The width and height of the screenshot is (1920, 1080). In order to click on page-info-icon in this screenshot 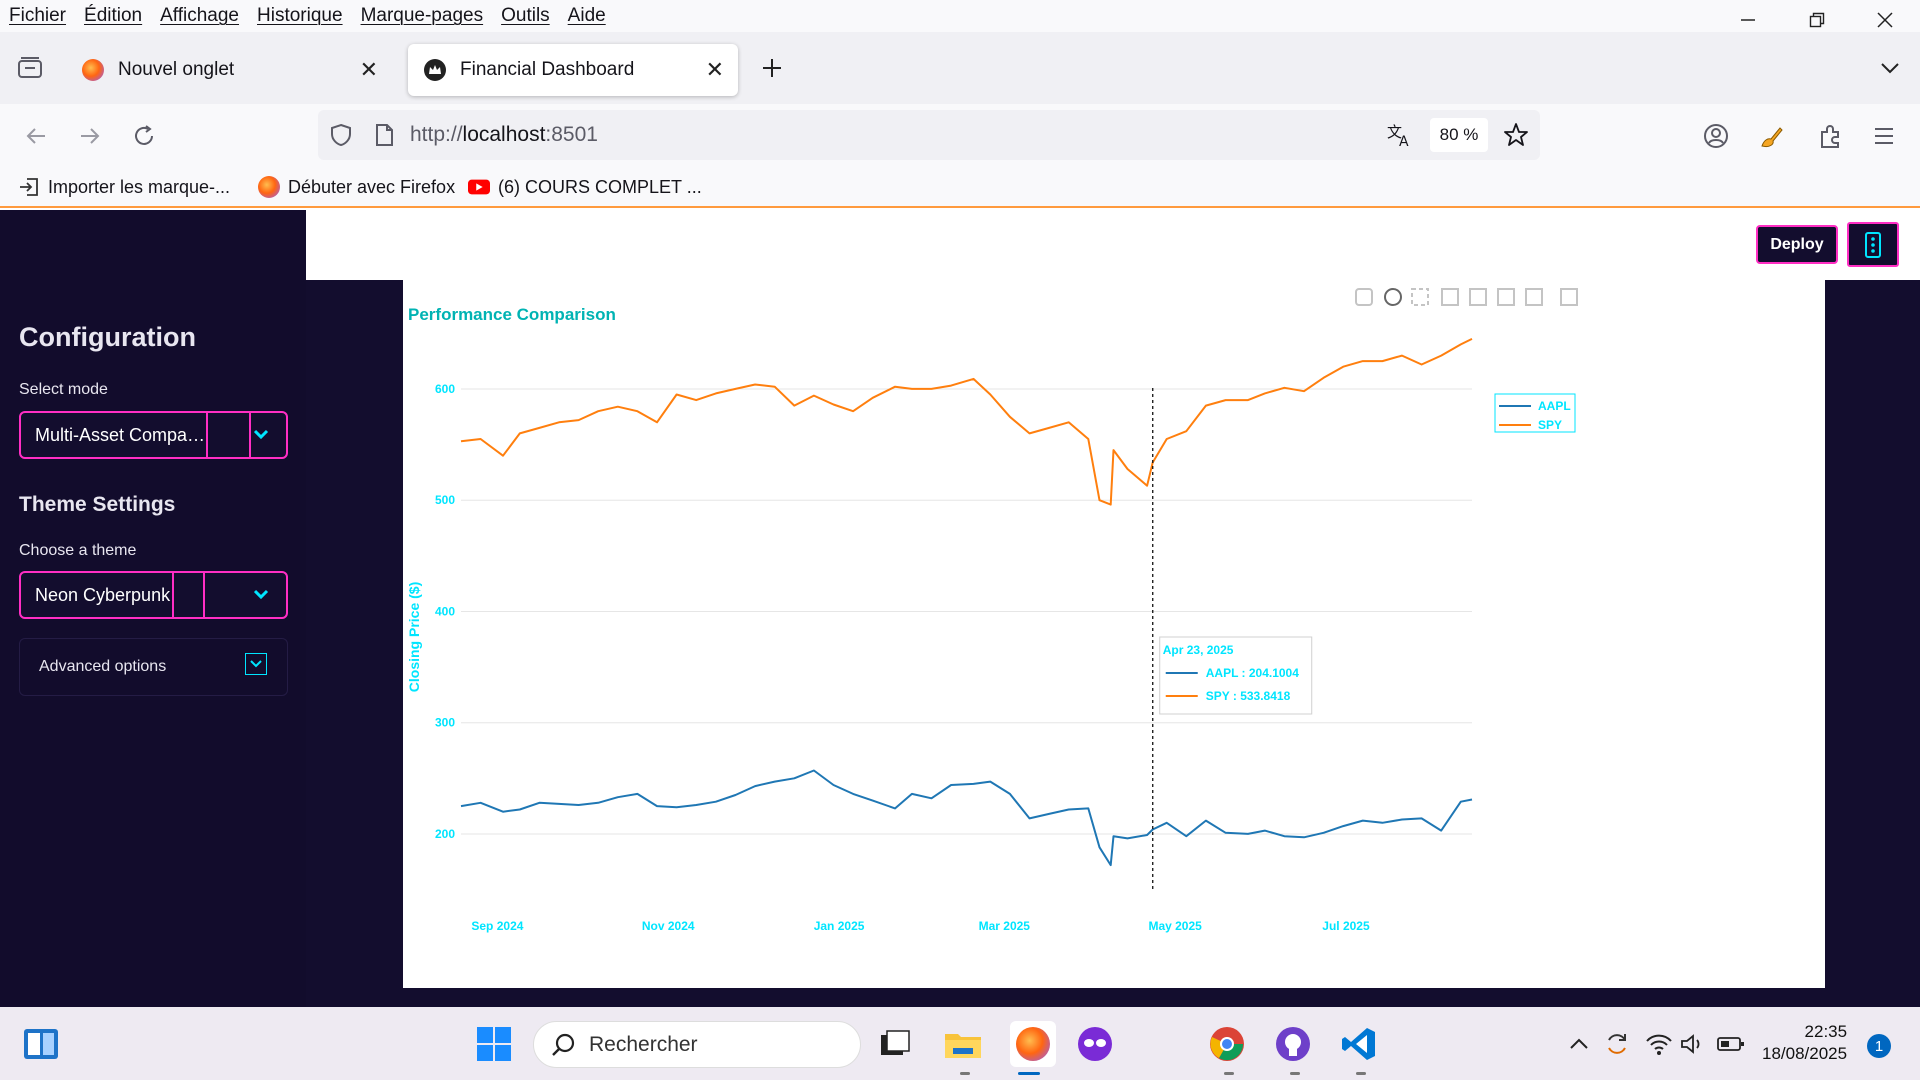, I will do `click(384, 137)`.